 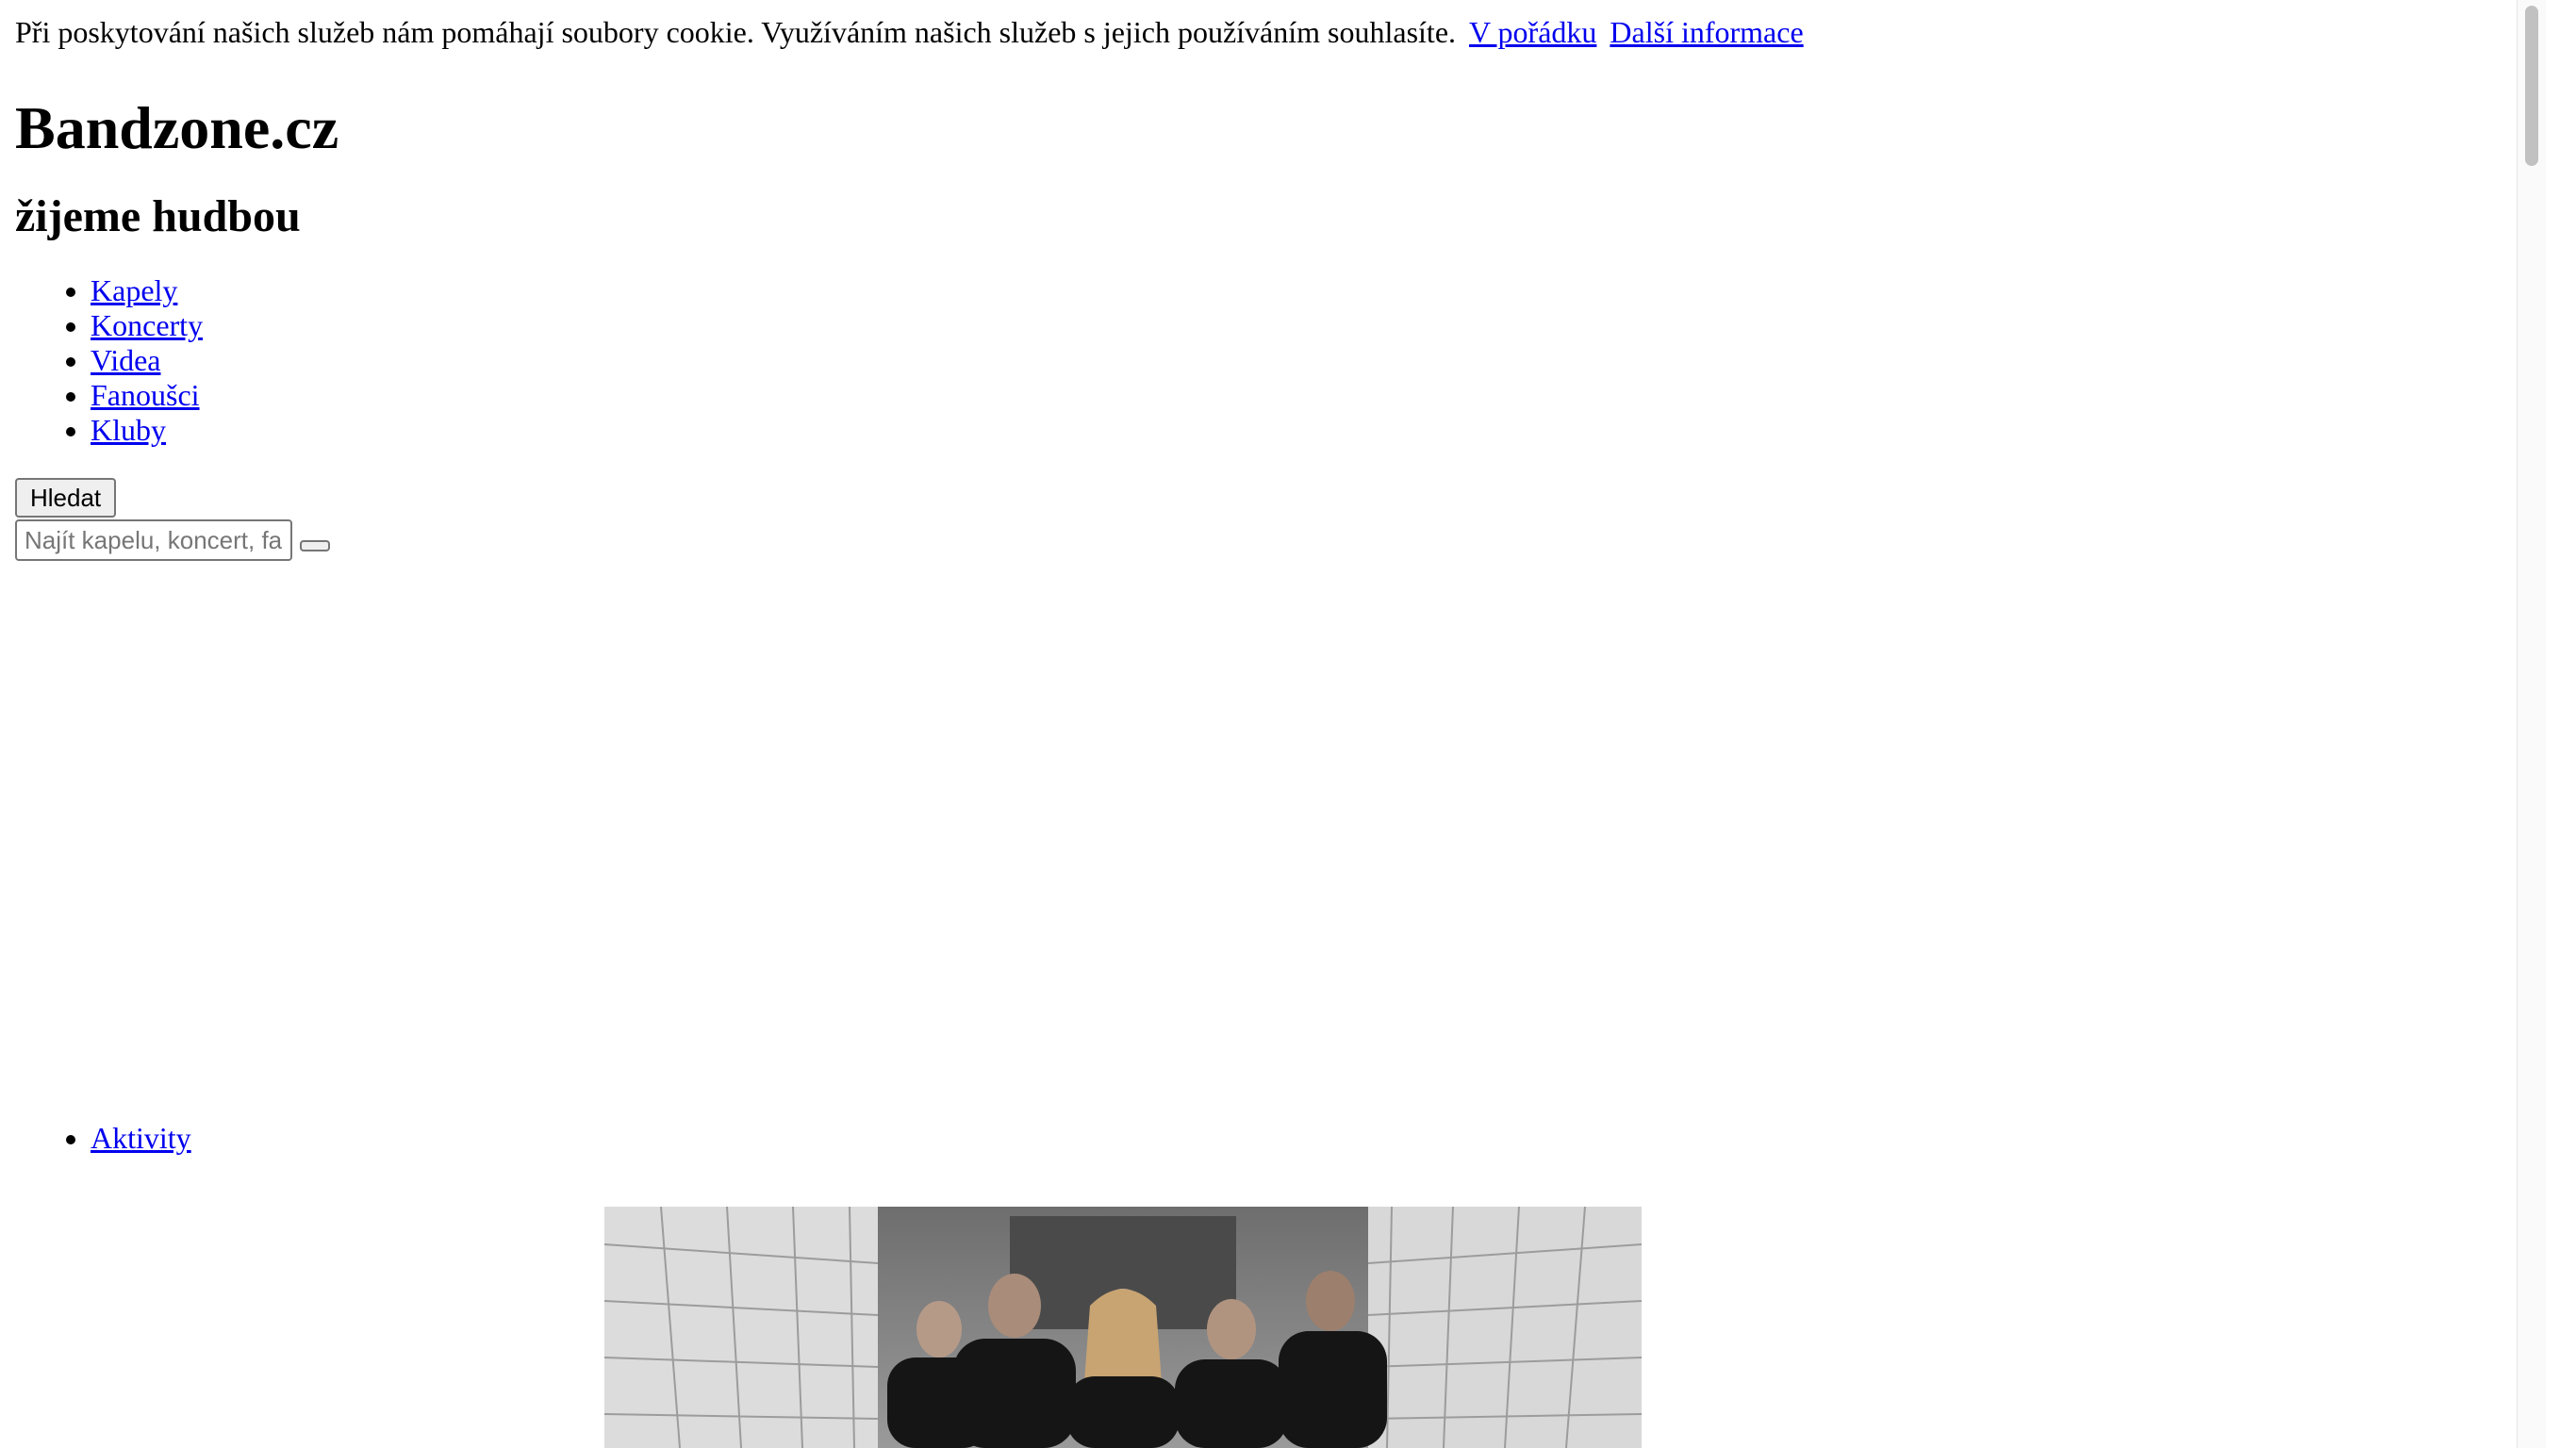 I want to click on site-tagline: žijeme hudbou, so click(x=158, y=216).